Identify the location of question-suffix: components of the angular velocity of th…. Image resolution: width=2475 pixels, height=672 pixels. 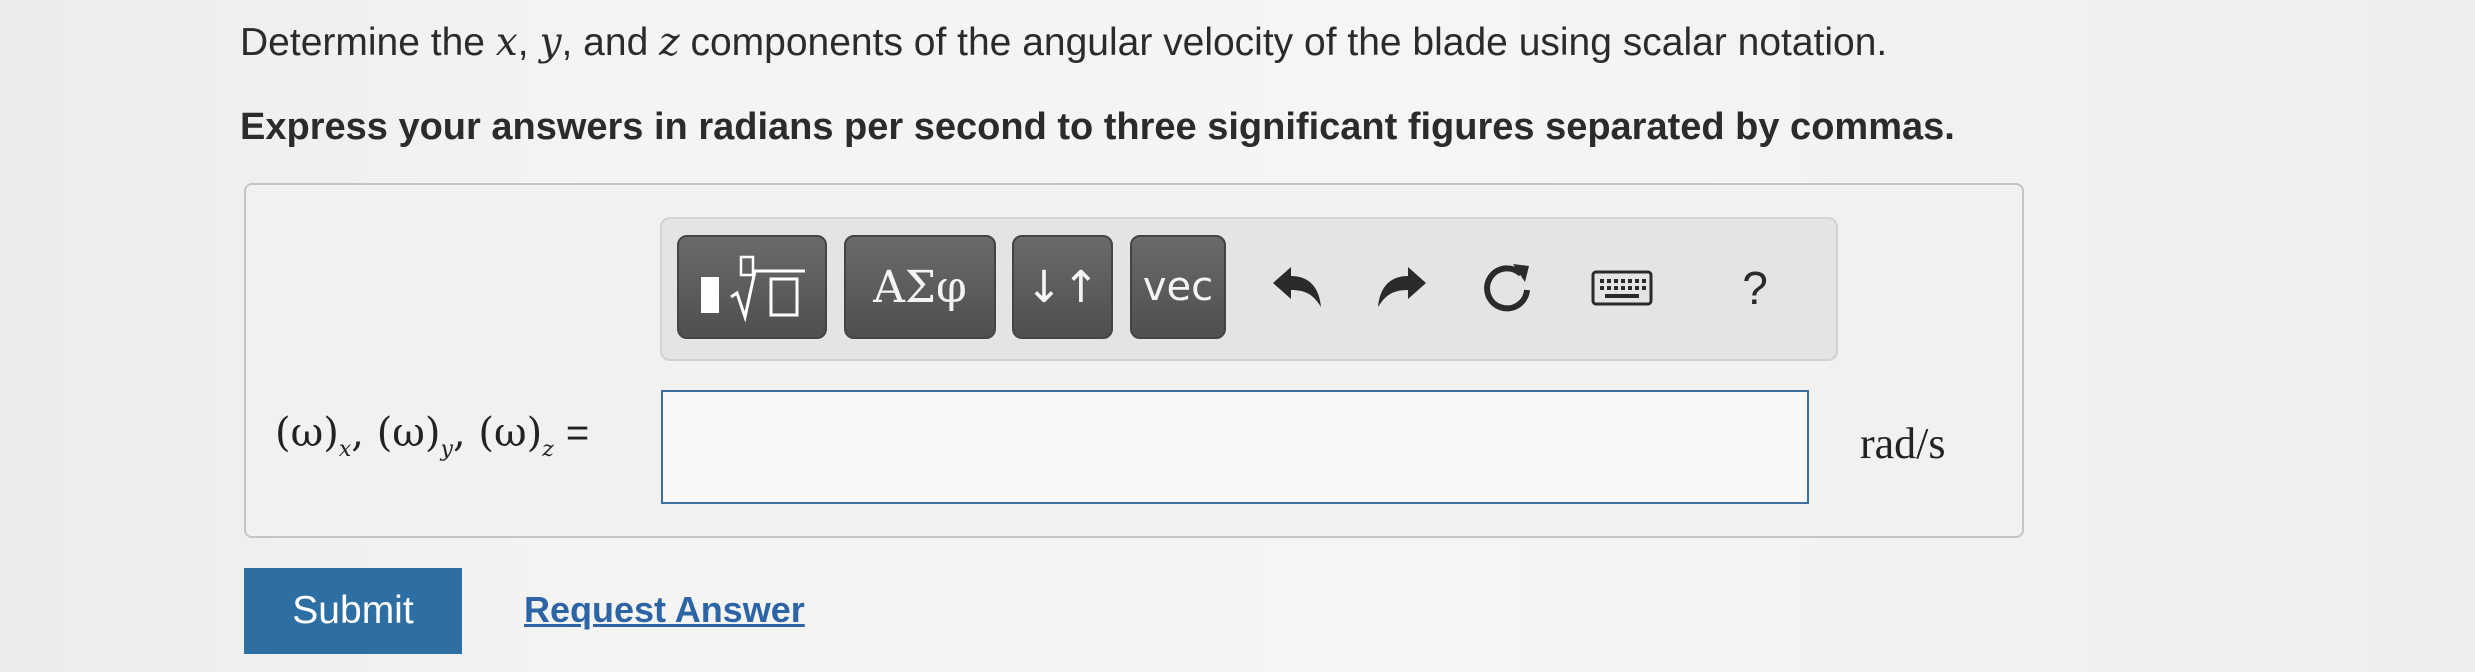
(1283, 42).